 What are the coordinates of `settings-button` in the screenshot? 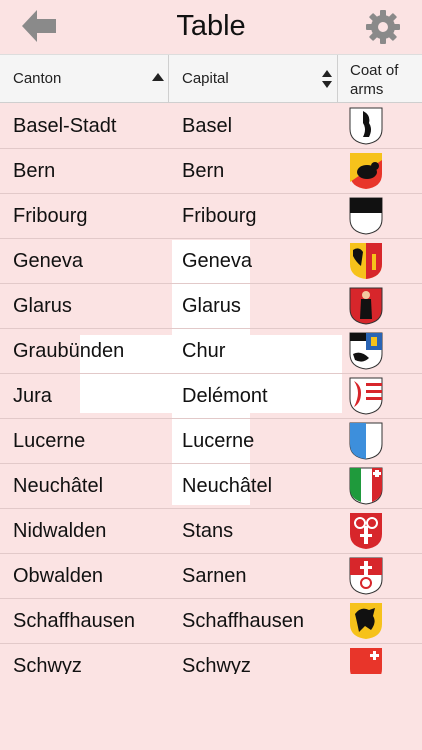 It's located at (383, 27).